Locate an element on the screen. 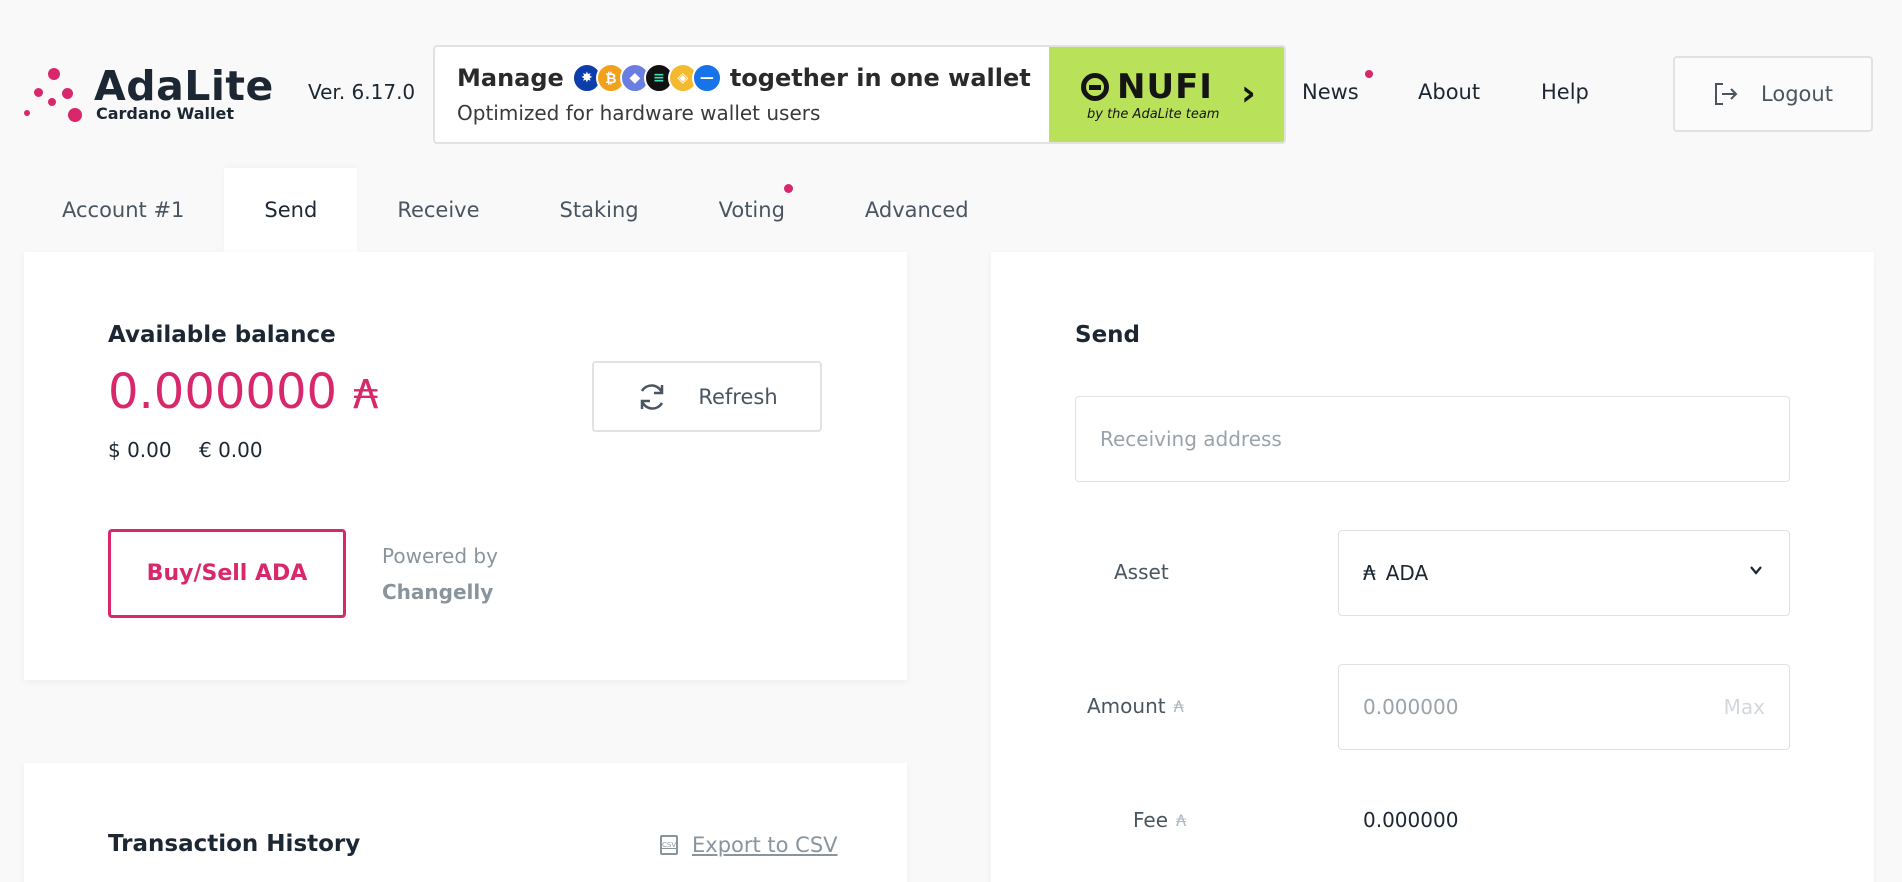 The width and height of the screenshot is (1902, 882). available-balance-label: Available balance is located at coordinates (222, 335).